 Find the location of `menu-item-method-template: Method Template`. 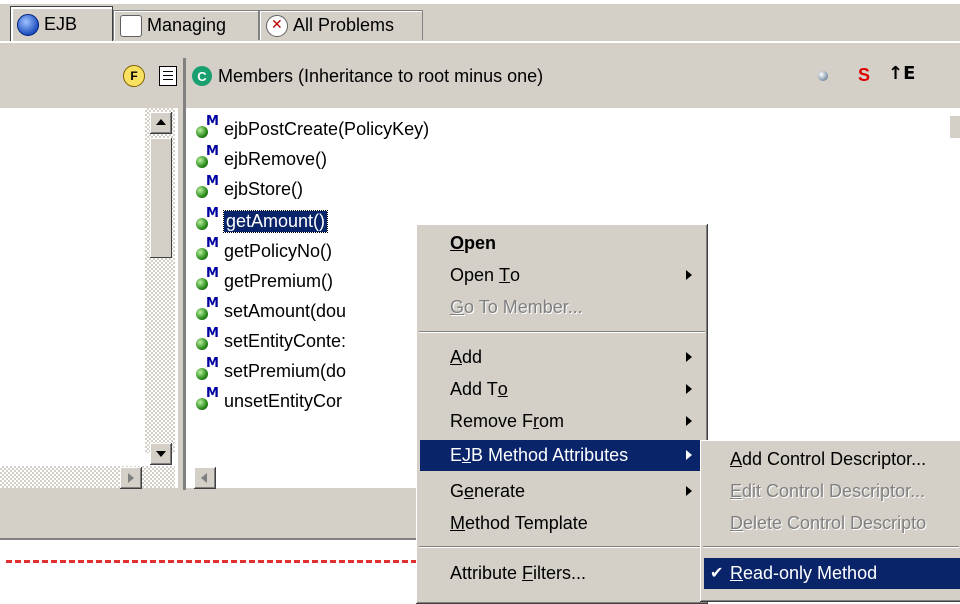

menu-item-method-template: Method Template is located at coordinates (562, 523).